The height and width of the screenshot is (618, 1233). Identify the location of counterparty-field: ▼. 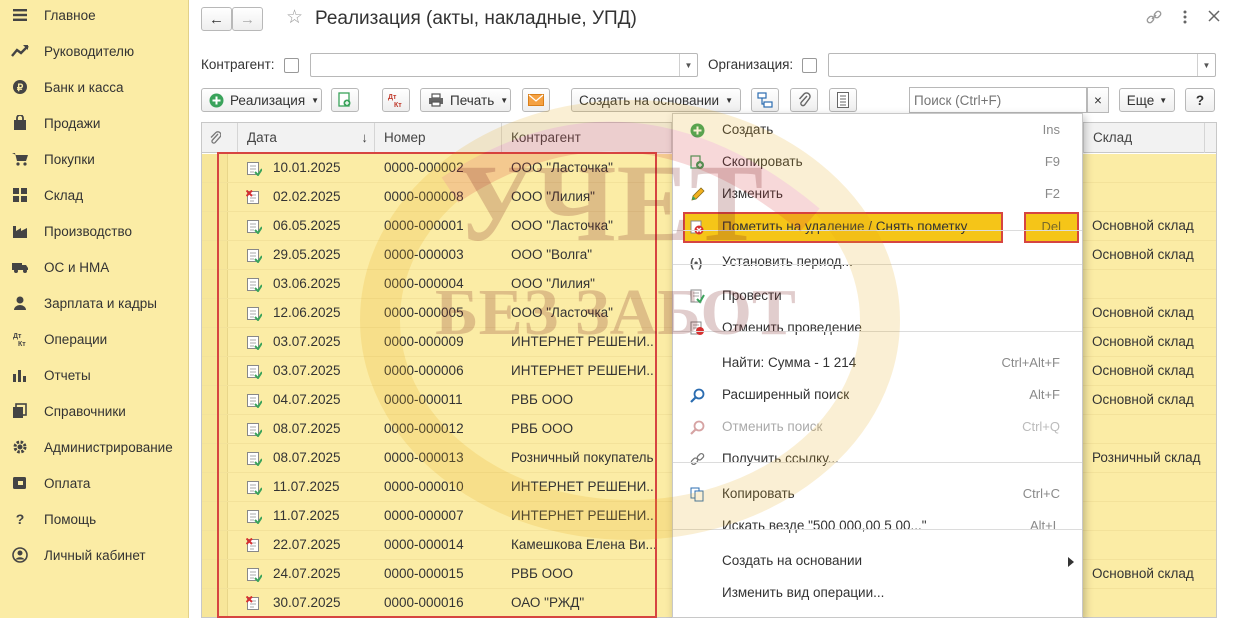
(504, 65).